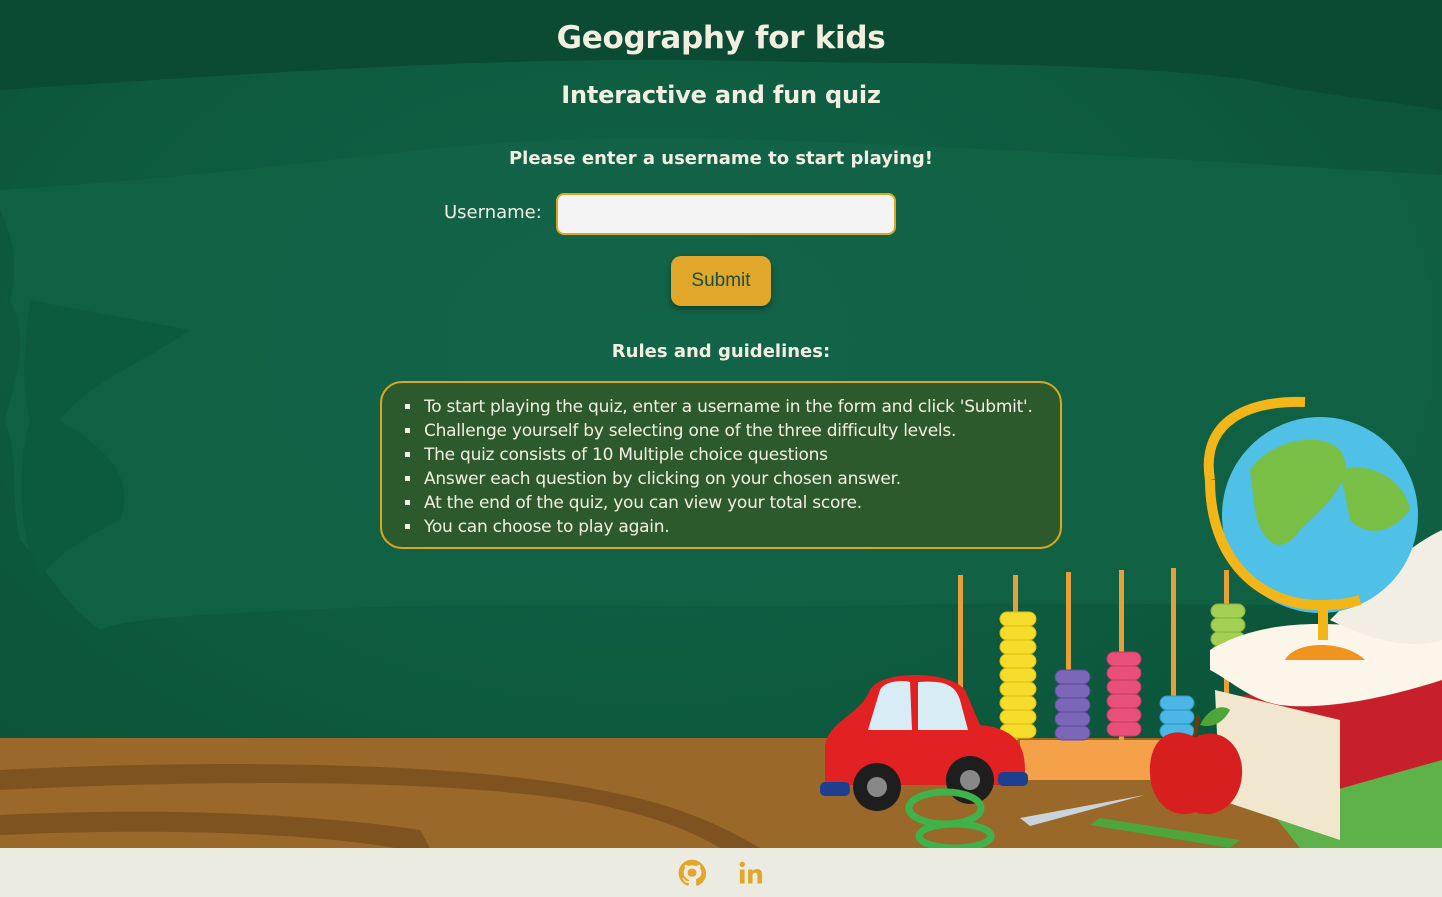  Describe the element at coordinates (721, 38) in the screenshot. I see `page-title: Geography for kids` at that location.